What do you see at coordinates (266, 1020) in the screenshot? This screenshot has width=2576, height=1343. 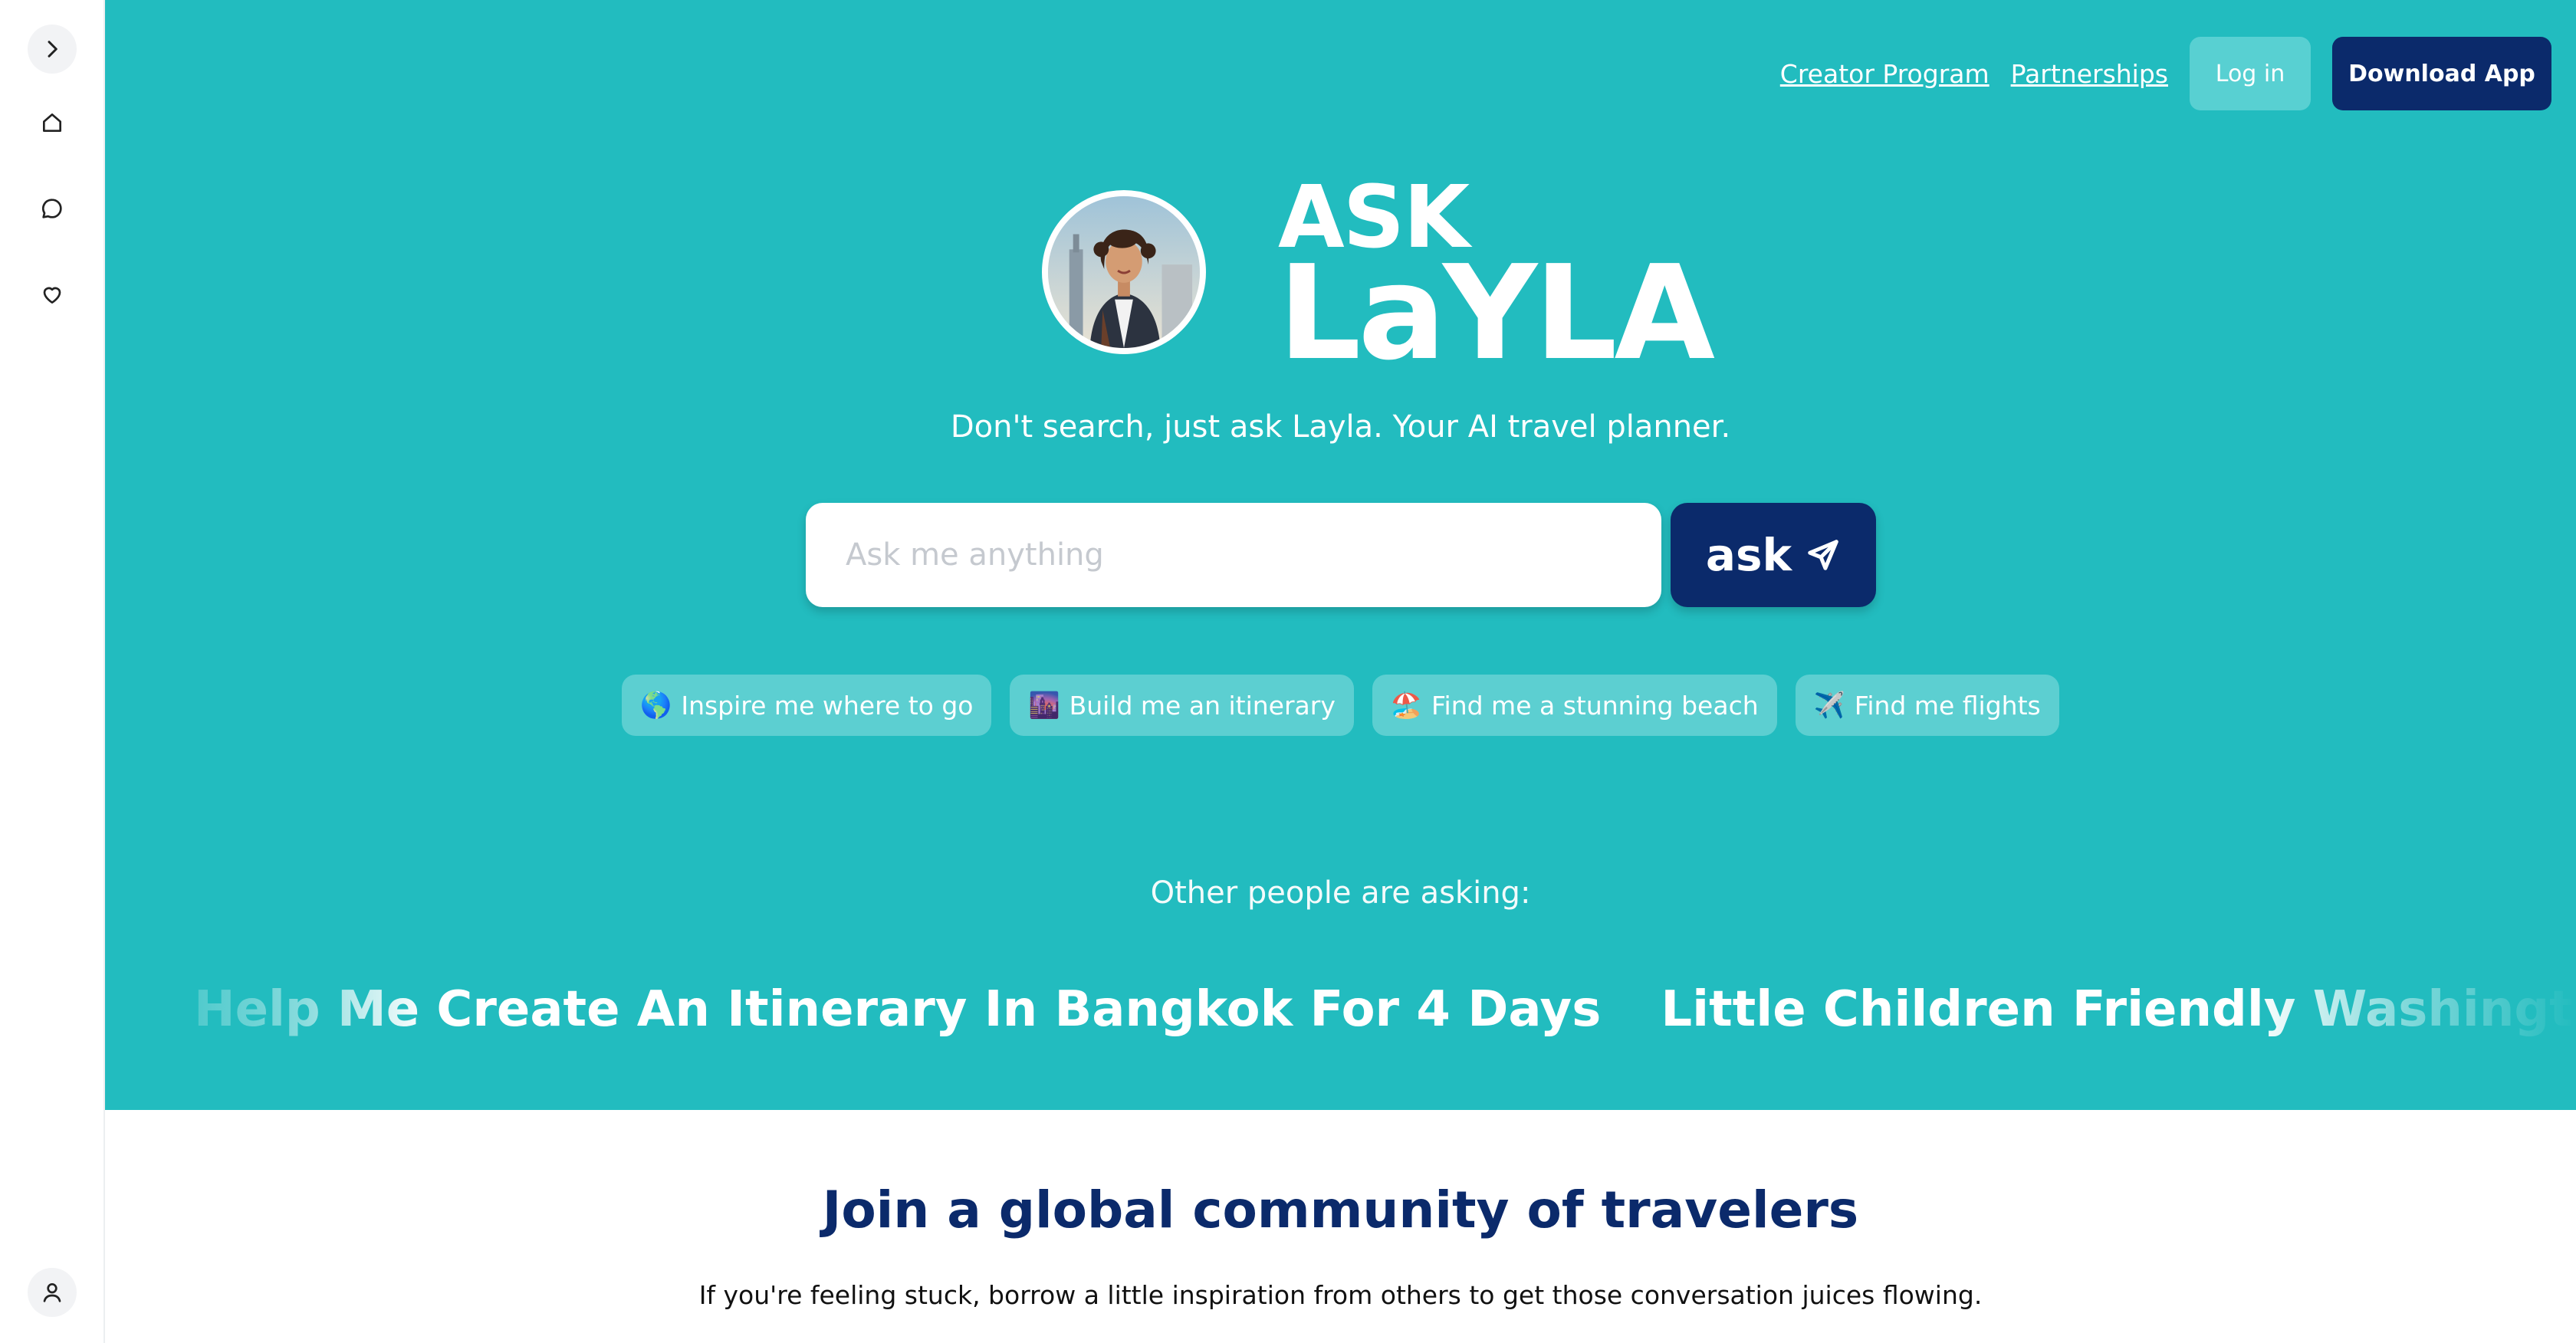 I see `marquee-fade-left` at bounding box center [266, 1020].